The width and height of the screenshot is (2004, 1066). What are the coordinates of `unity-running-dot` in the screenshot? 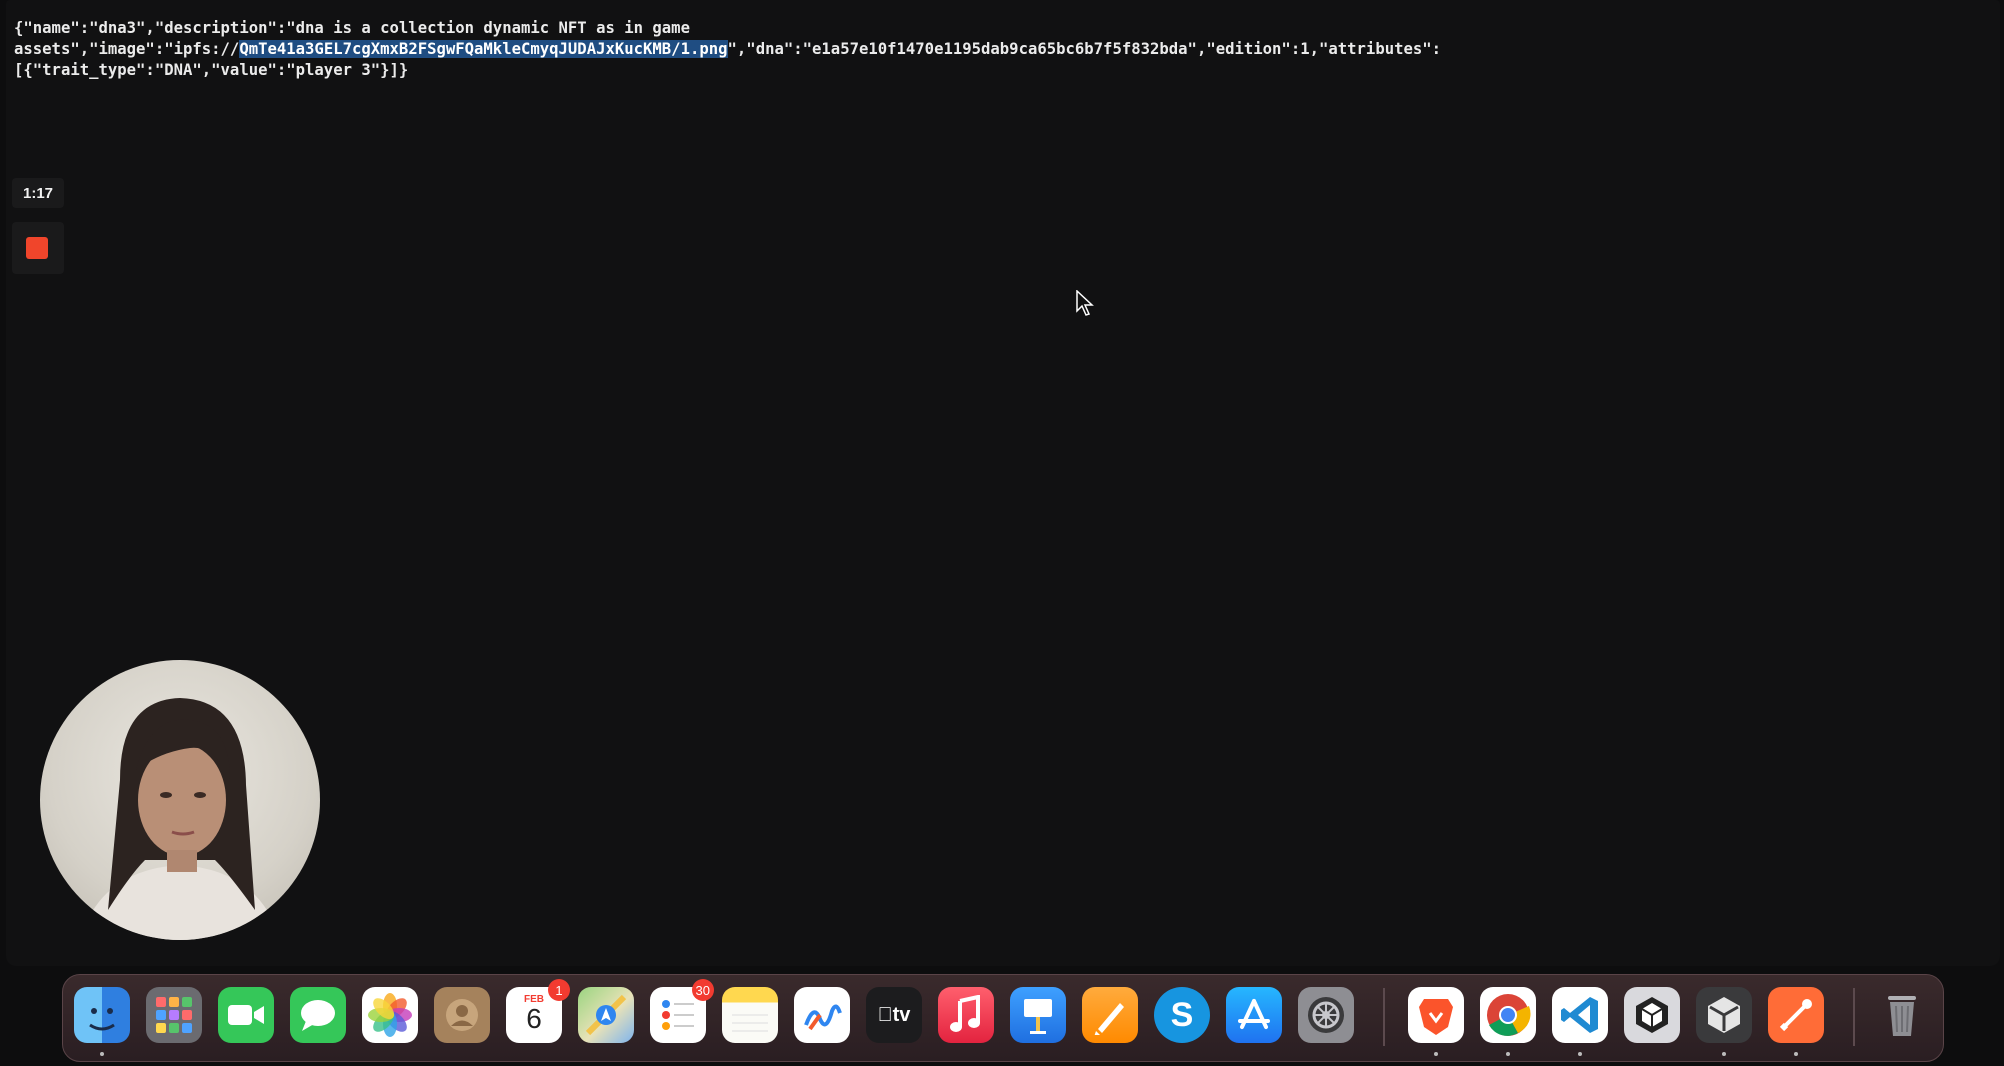 It's located at (1724, 1054).